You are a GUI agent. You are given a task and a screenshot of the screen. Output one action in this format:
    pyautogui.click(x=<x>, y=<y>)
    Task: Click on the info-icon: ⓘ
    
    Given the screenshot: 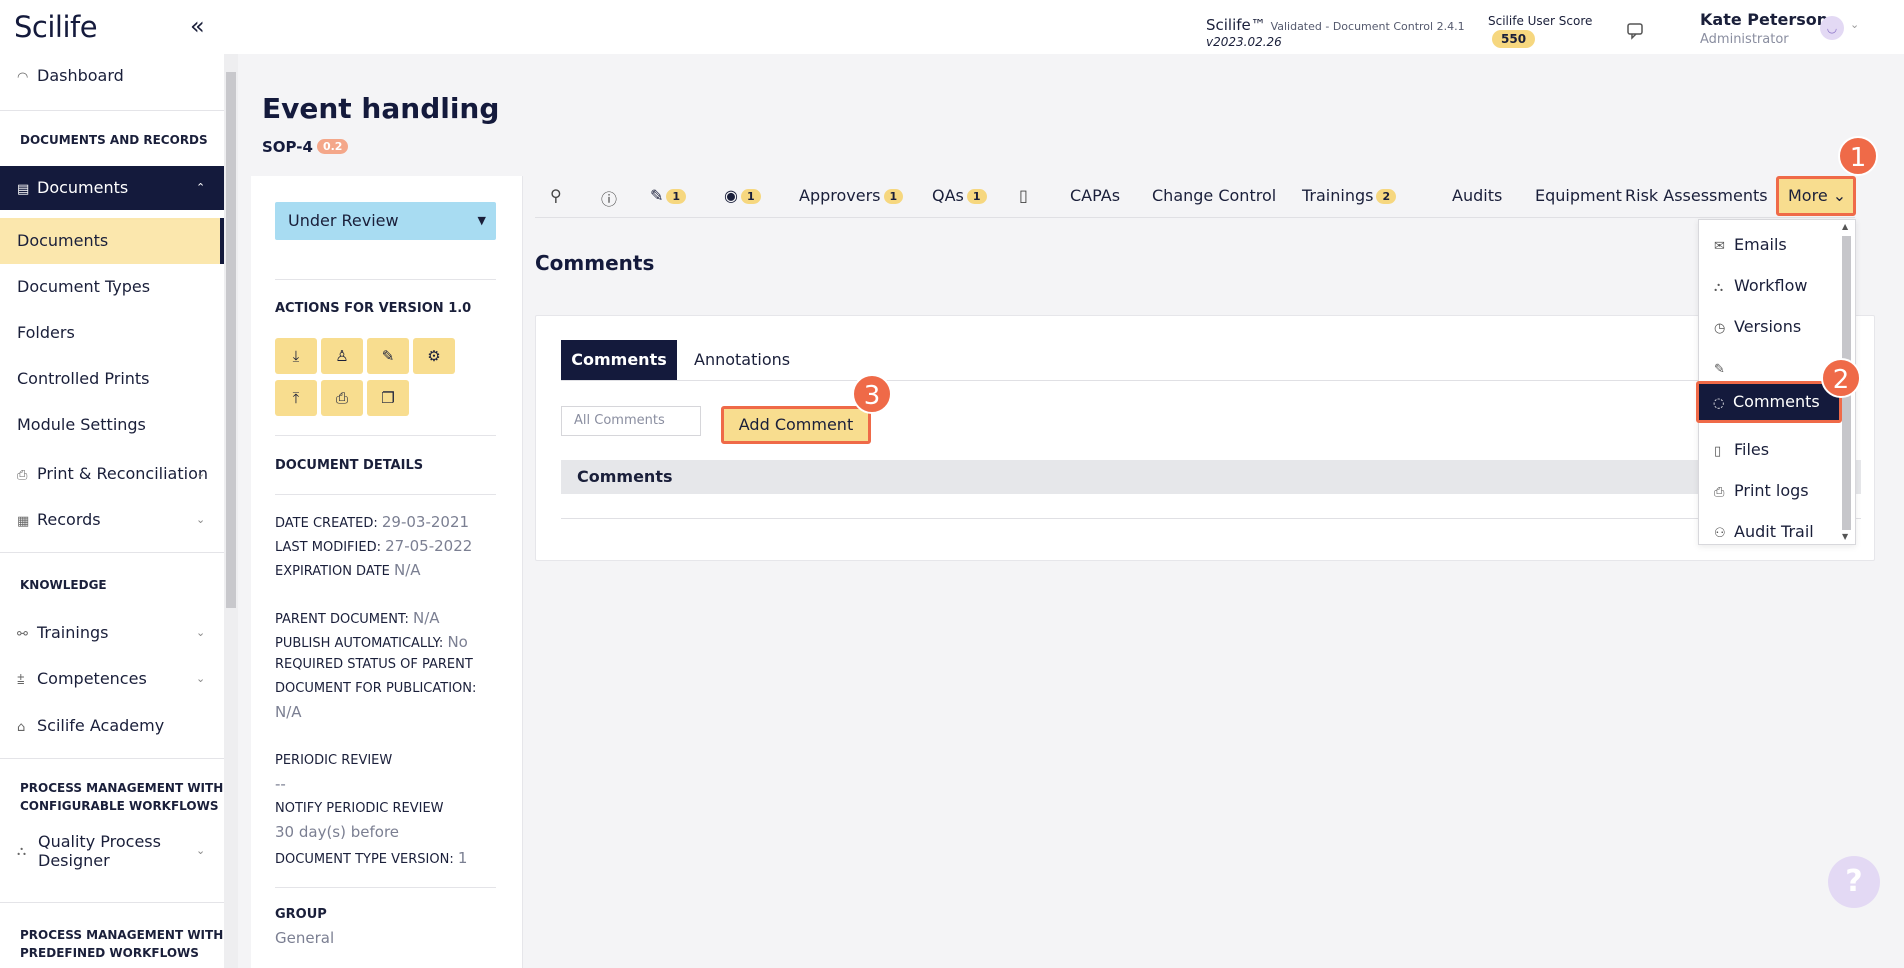 What is the action you would take?
    pyautogui.click(x=609, y=198)
    